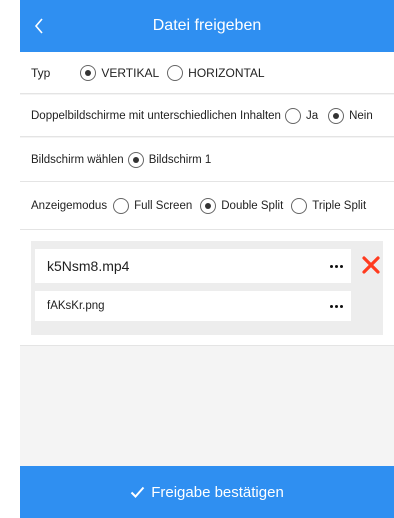 This screenshot has width=394, height=518. I want to click on display-mode-option-double: Double Split, so click(242, 205).